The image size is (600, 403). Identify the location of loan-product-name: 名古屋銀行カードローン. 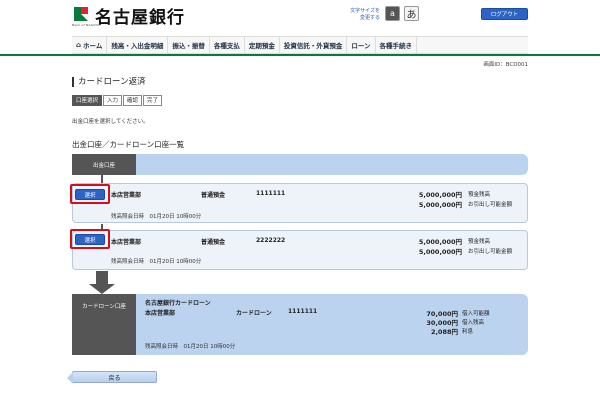
(178, 303).